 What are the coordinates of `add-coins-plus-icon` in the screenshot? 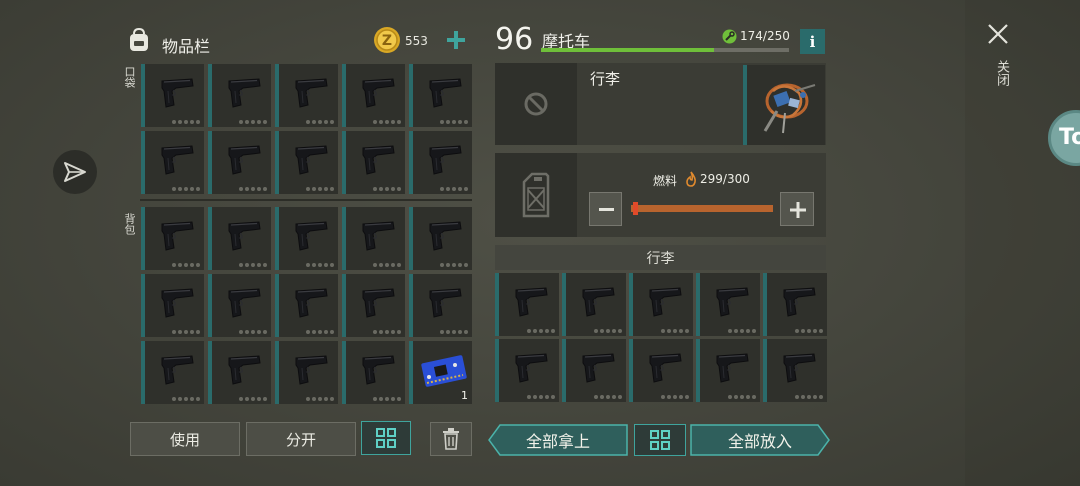 It's located at (456, 40).